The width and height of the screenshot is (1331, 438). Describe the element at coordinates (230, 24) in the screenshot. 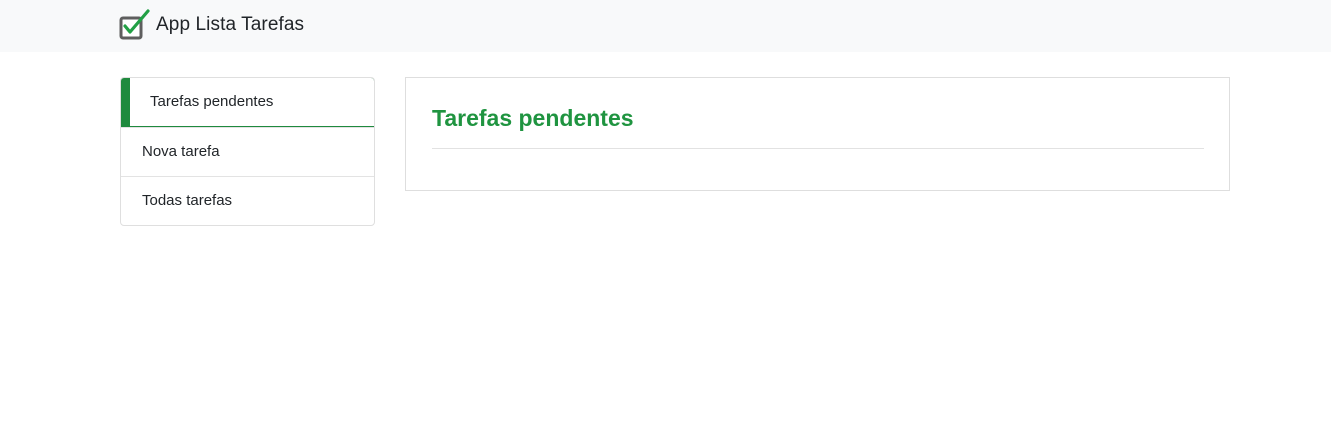

I see `brand-title: App Lista Tarefas` at that location.